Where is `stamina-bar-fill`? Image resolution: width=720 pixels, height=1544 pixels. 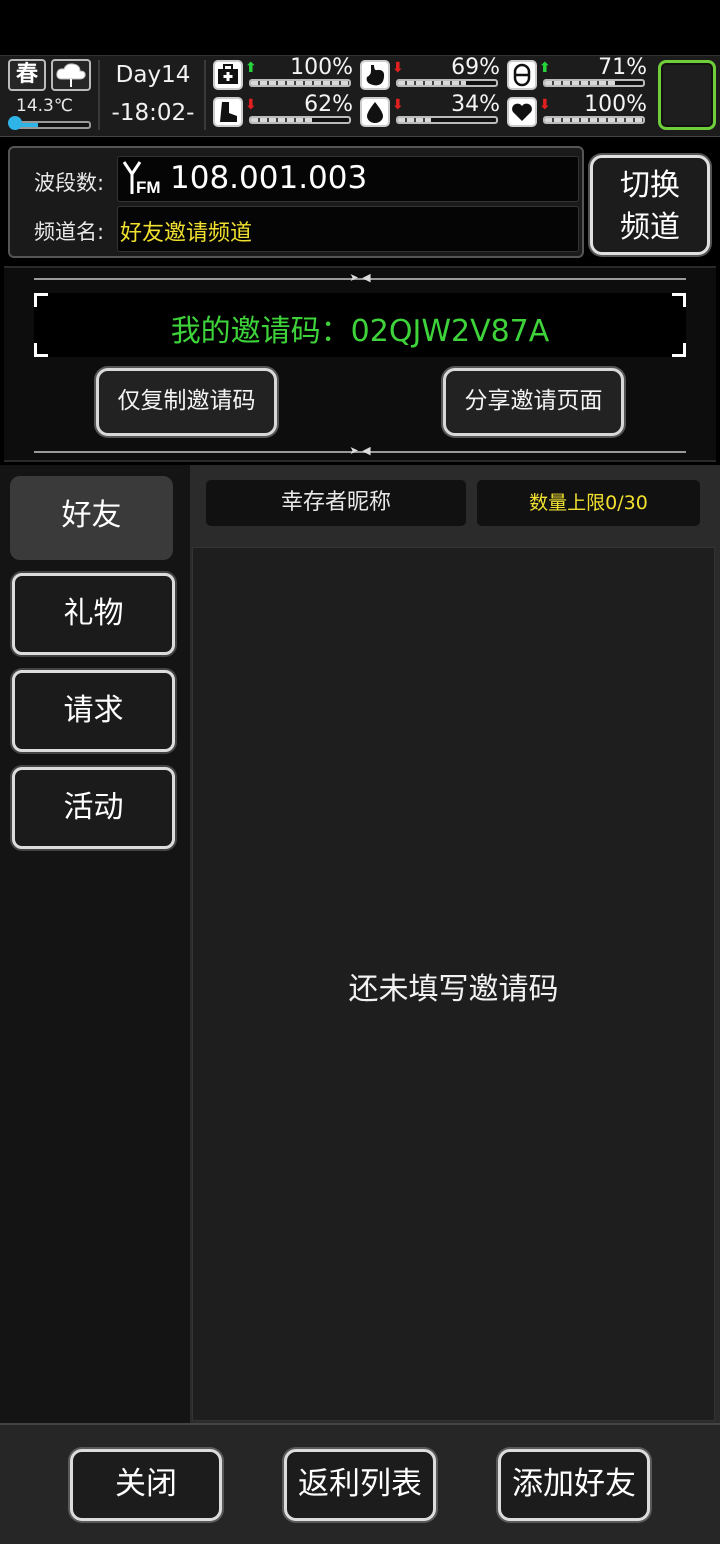
stamina-bar-fill is located at coordinates (281, 120).